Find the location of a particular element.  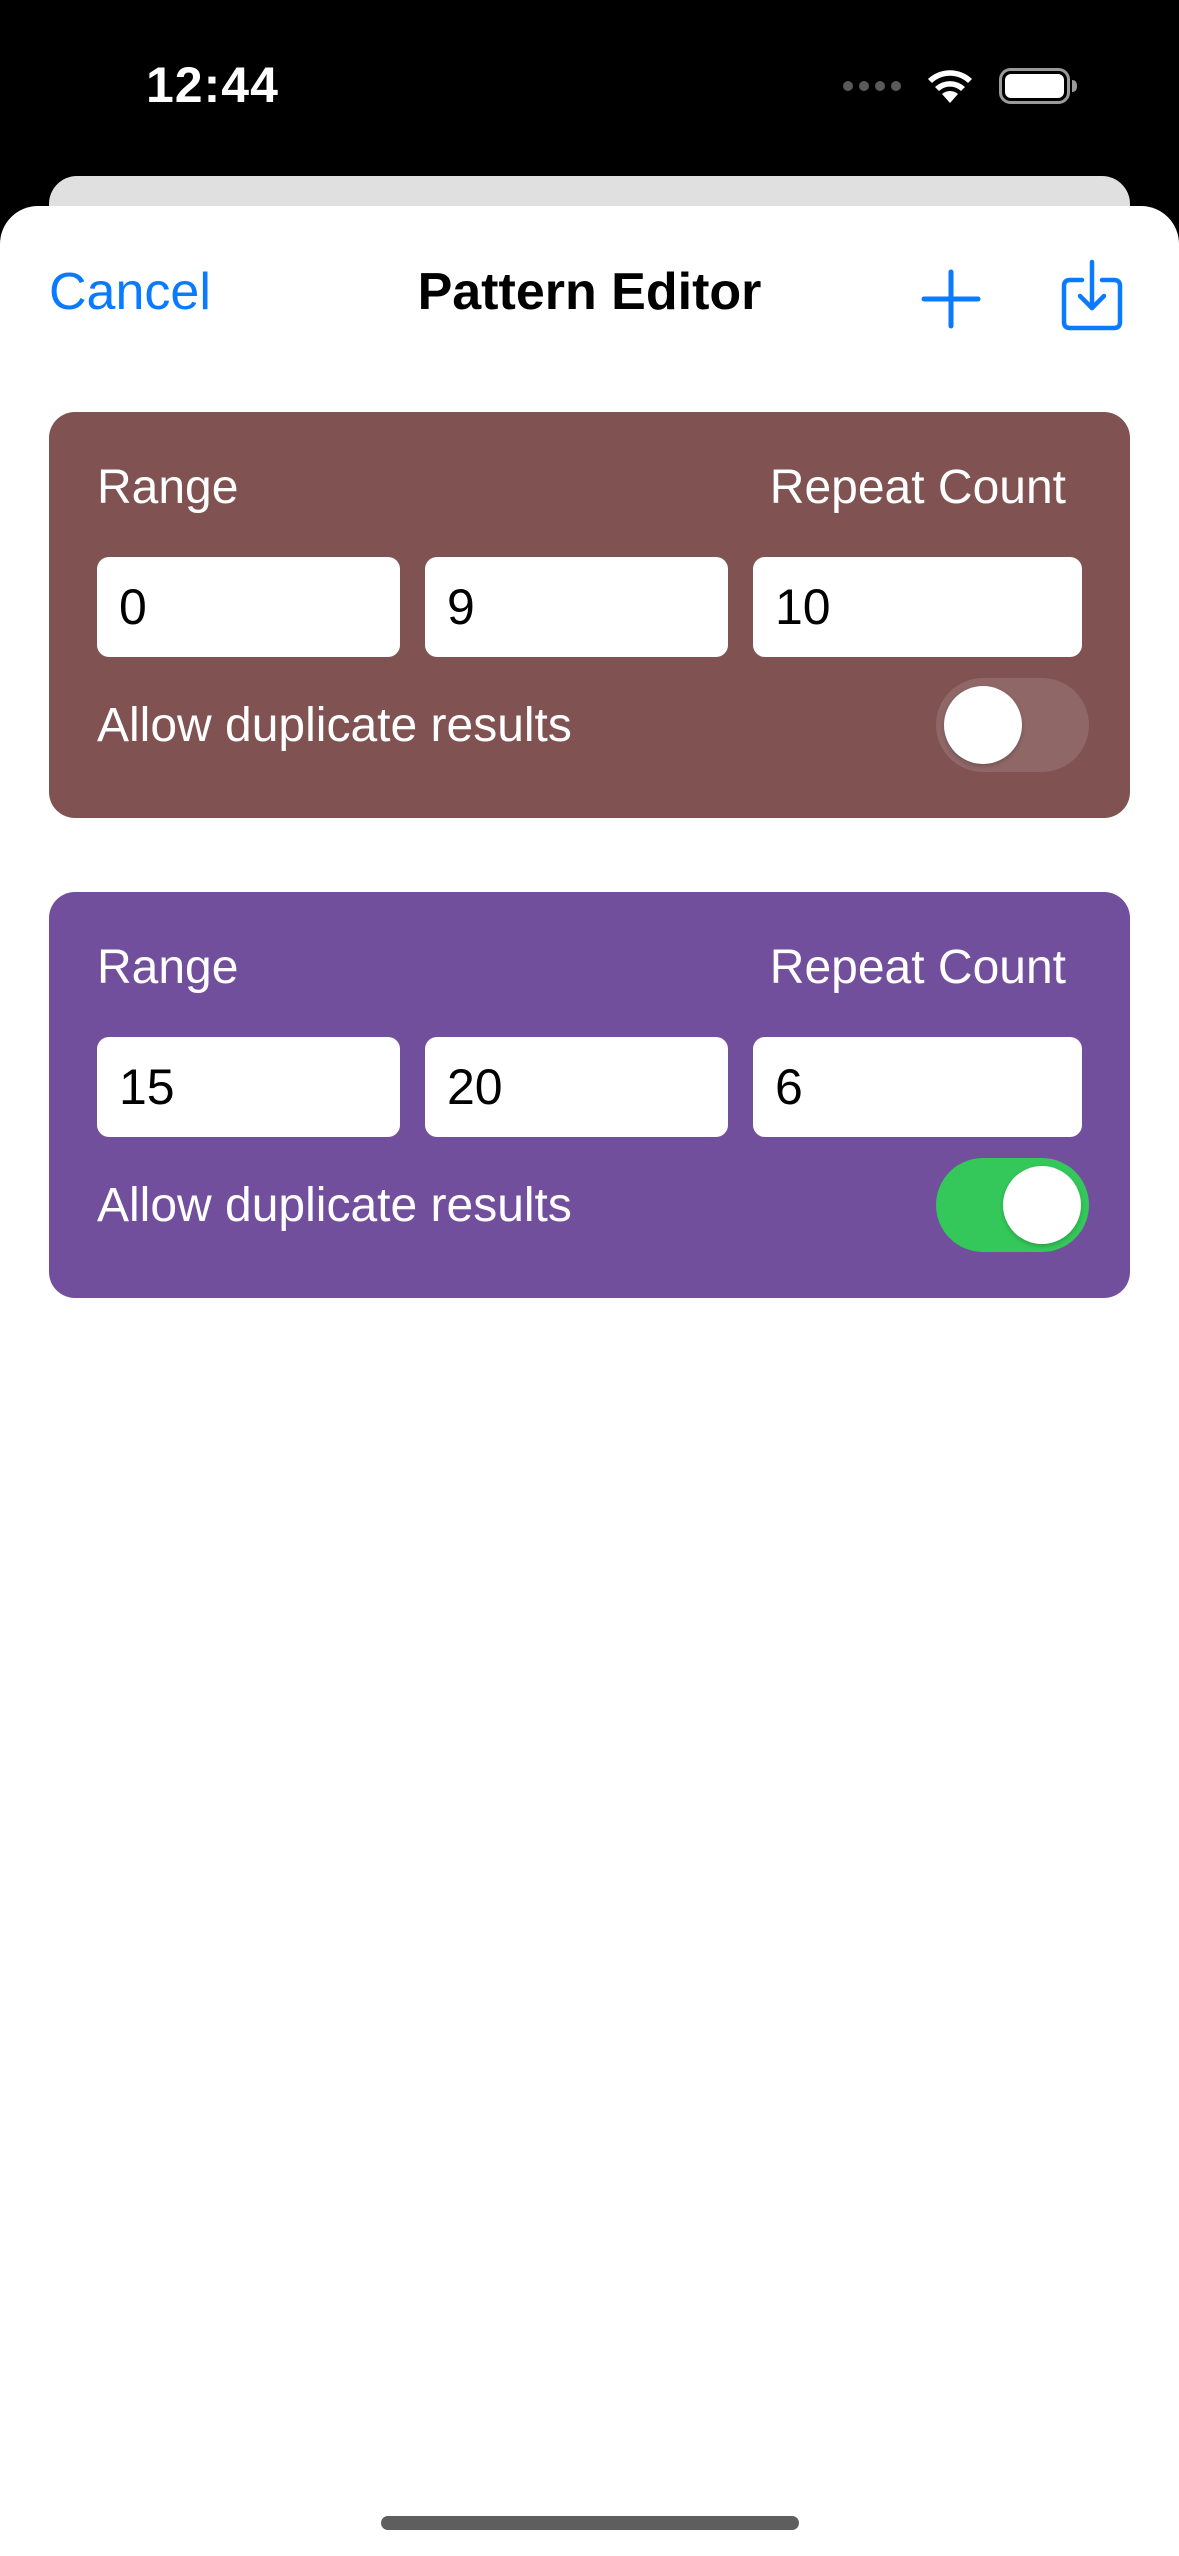

range-max-field: 9 is located at coordinates (576, 607).